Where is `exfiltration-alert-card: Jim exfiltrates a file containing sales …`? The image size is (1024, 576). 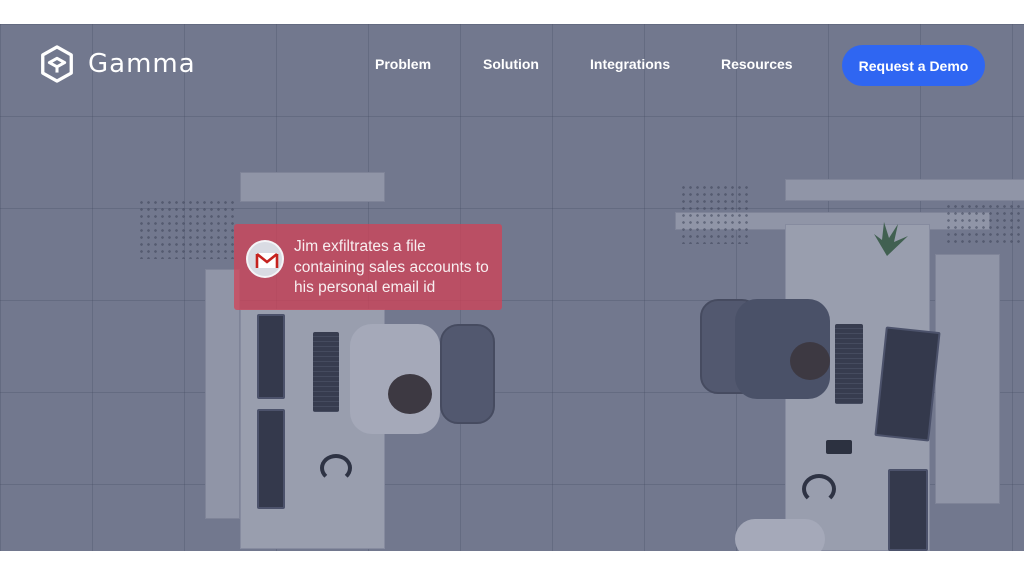 exfiltration-alert-card: Jim exfiltrates a file containing sales … is located at coordinates (368, 267).